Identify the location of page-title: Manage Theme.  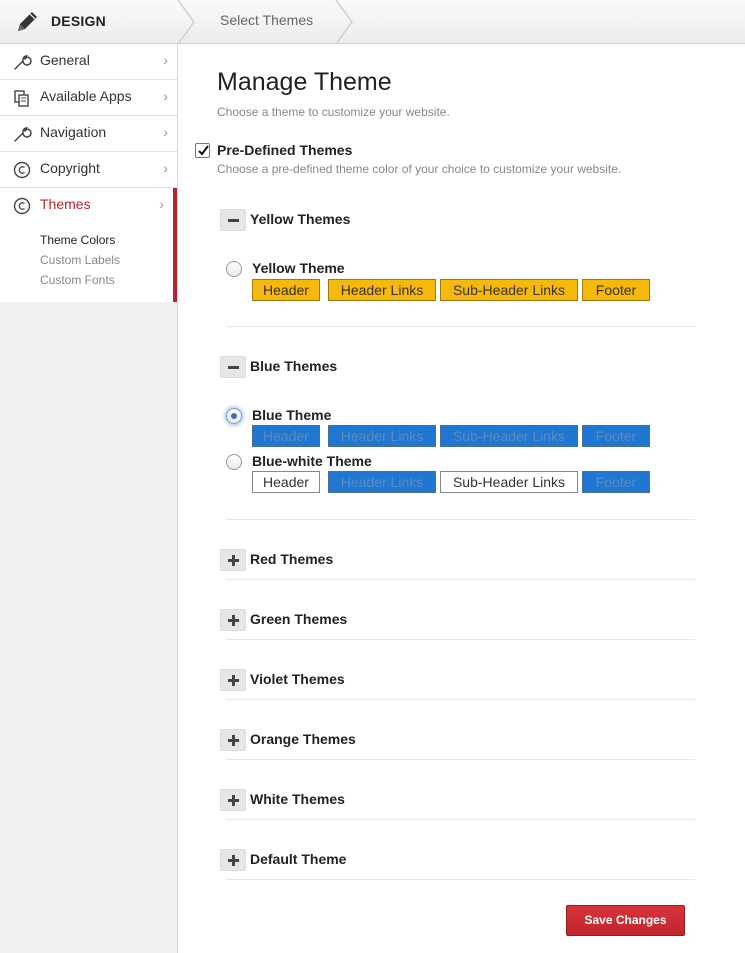
(304, 82).